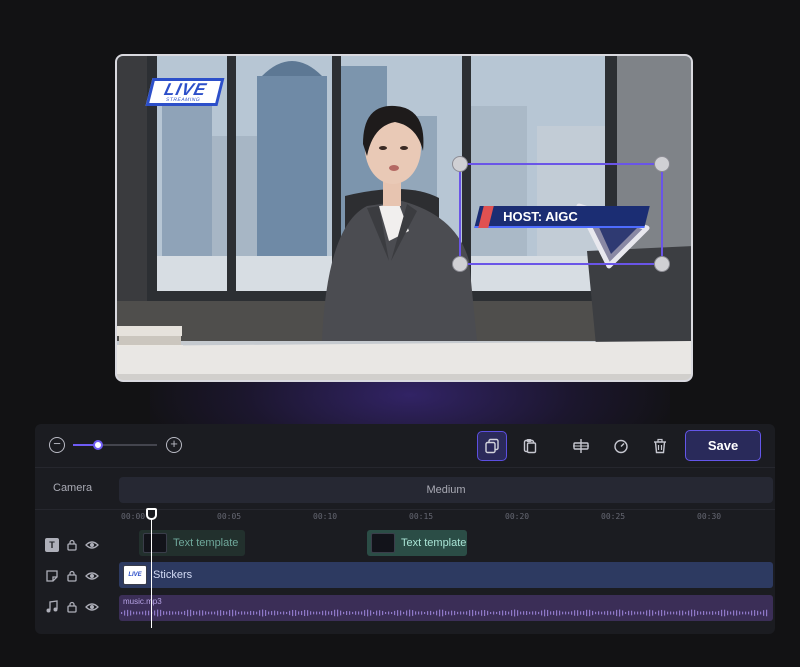  I want to click on zoom-out-icon: −, so click(57, 445).